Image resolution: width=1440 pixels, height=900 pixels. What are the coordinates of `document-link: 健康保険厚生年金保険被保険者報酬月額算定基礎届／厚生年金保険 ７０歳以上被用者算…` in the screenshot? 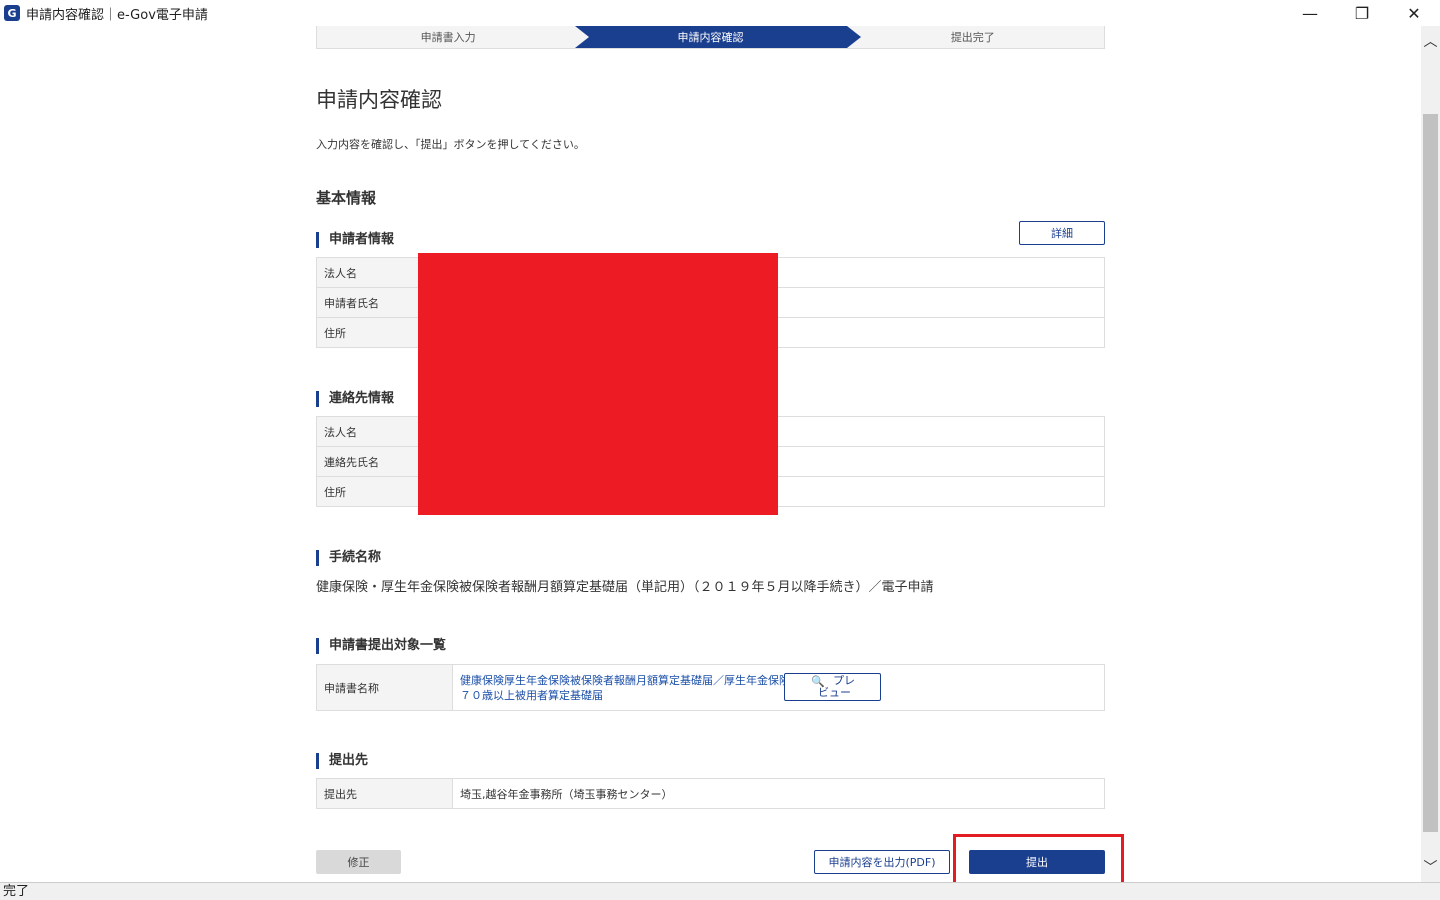 It's located at (778, 688).